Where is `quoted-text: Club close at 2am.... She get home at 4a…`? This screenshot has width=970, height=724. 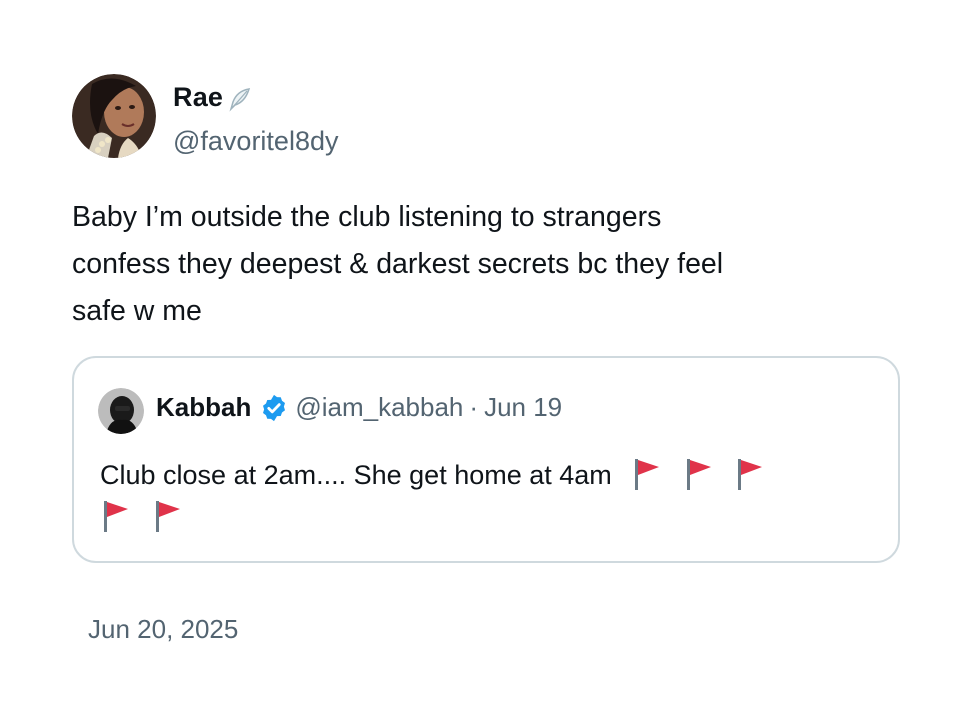
quoted-text: Club close at 2am.... She get home at 4a… is located at coordinates (356, 475).